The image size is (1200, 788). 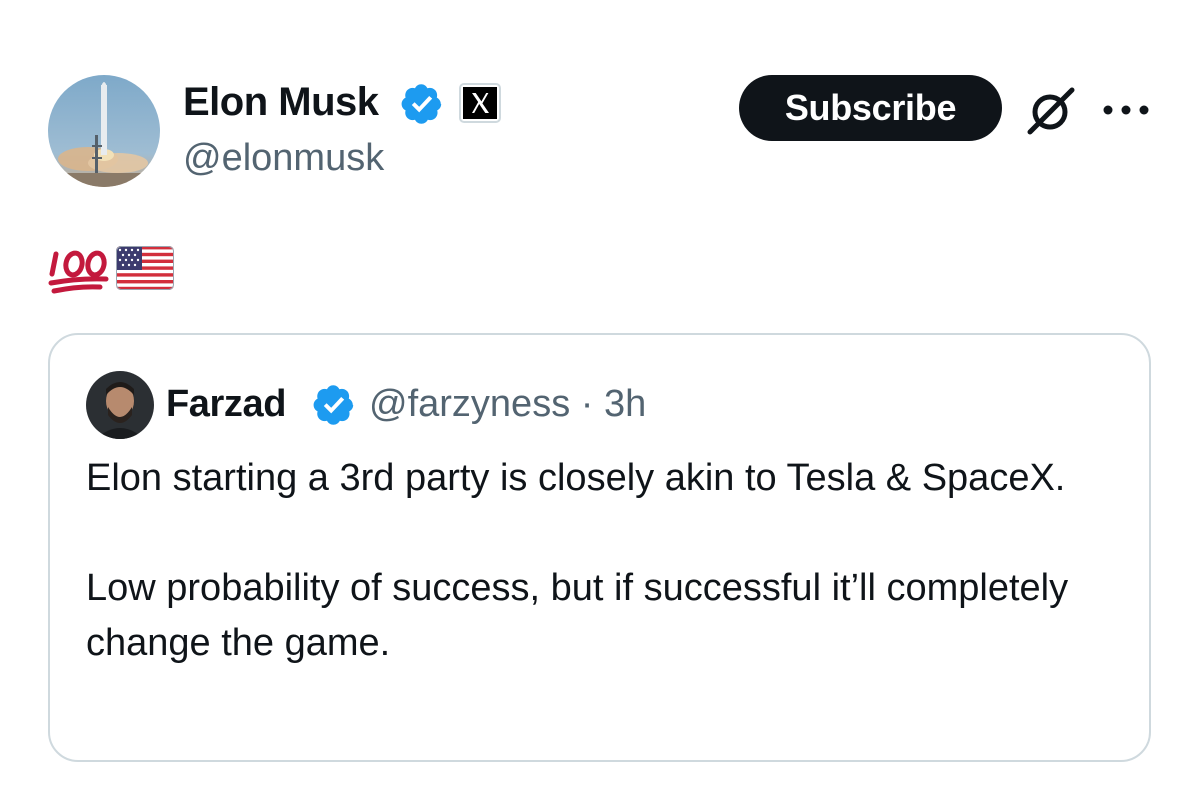 I want to click on author-name: Elon Musk, so click(x=281, y=102).